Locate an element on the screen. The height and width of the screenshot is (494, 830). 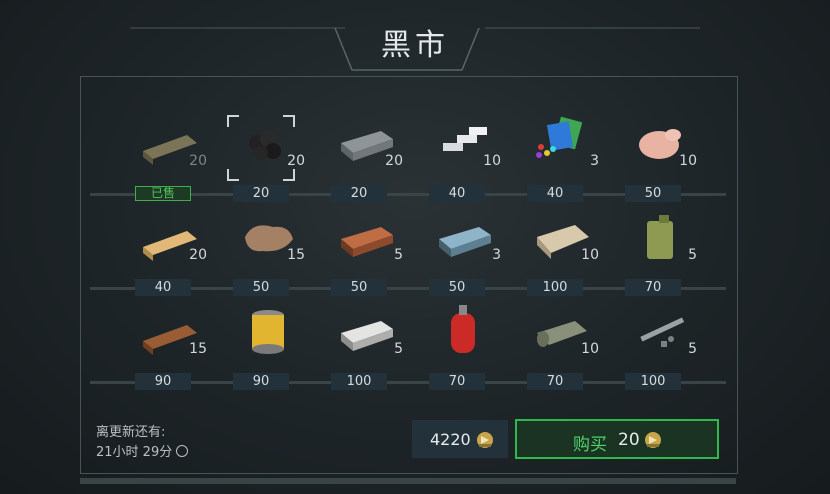
buy-label: 购买 is located at coordinates (590, 445).